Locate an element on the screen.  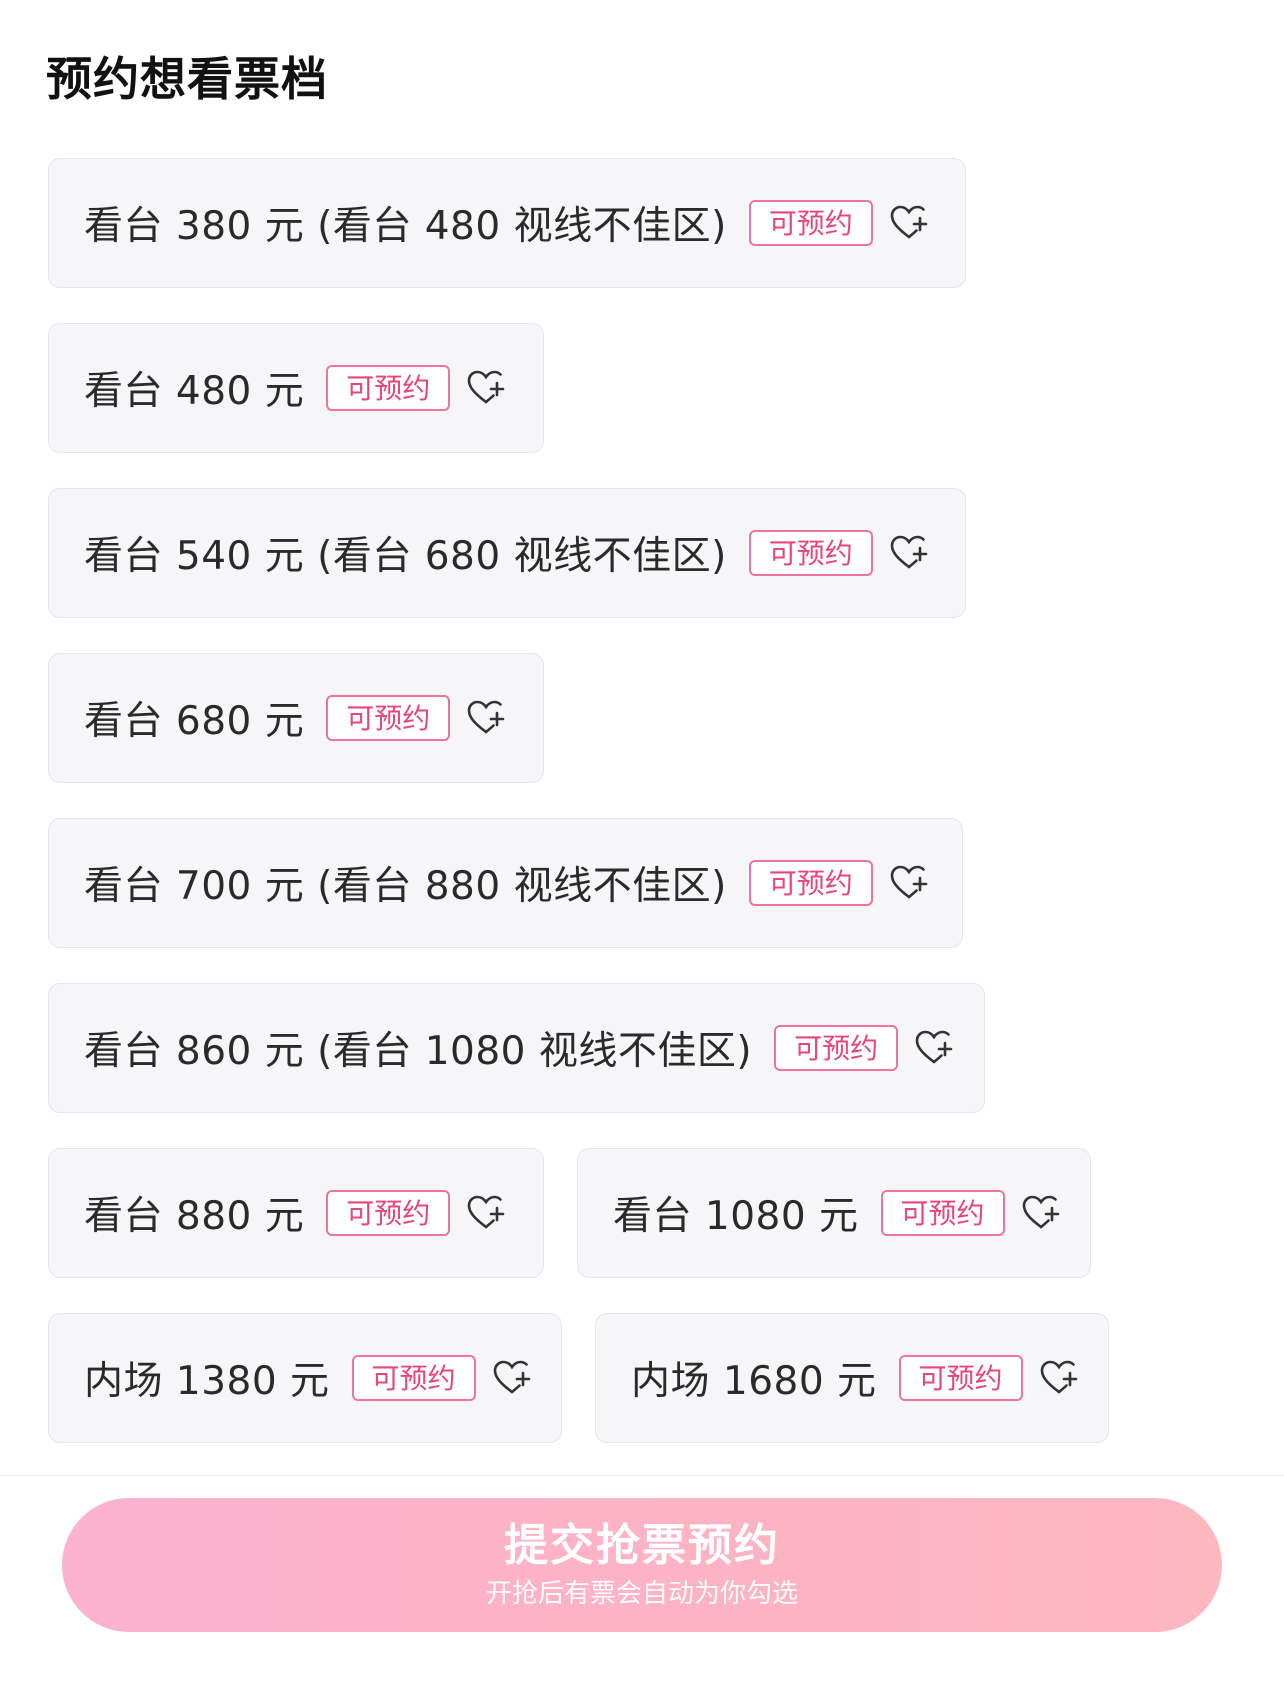
tier-label: 看台 1080 元 is located at coordinates (736, 1216).